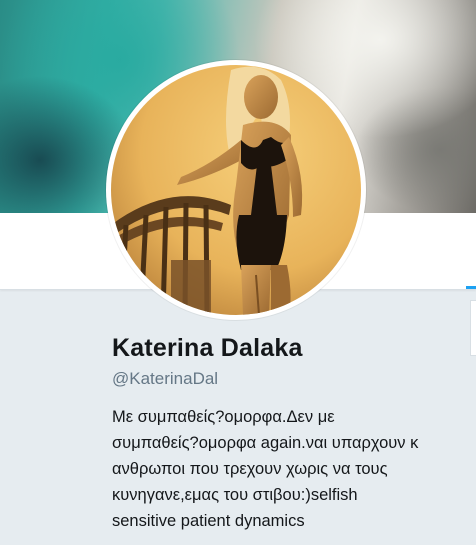  Describe the element at coordinates (223, 417) in the screenshot. I see `bio-line: Με συμπαθείς?ομορφα.Δεν με` at that location.